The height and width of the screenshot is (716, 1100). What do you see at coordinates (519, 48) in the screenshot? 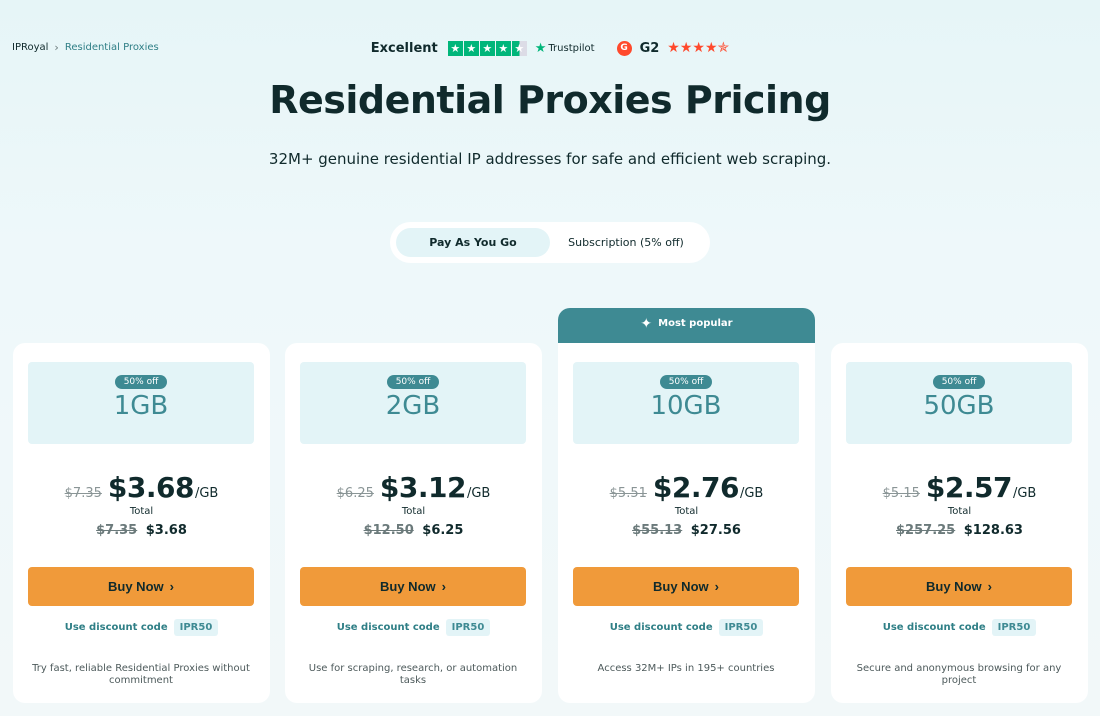
I see `half-star-icon: ★` at bounding box center [519, 48].